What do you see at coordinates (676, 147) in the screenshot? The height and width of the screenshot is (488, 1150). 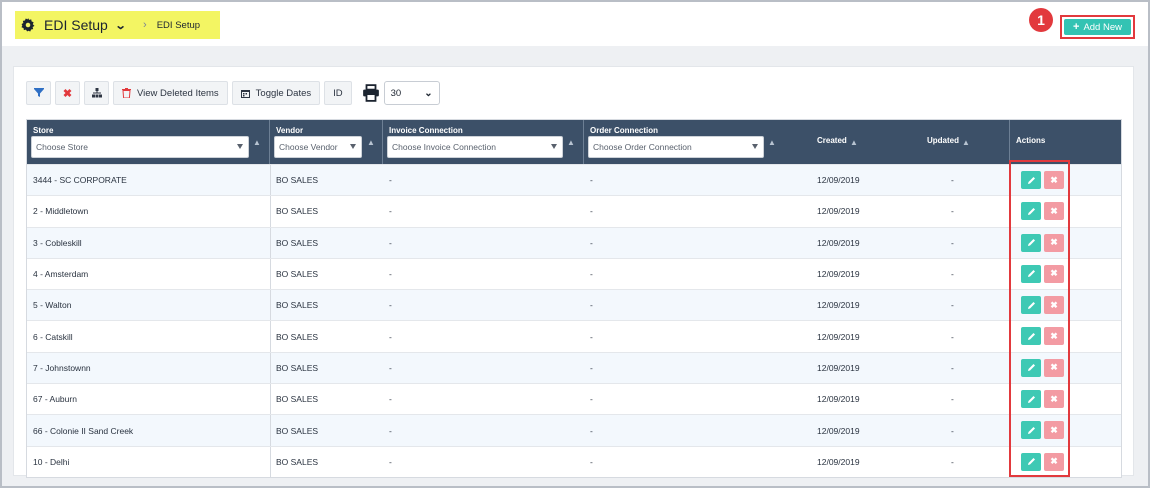 I see `order-connection-filter-select: Choose Order Connection` at bounding box center [676, 147].